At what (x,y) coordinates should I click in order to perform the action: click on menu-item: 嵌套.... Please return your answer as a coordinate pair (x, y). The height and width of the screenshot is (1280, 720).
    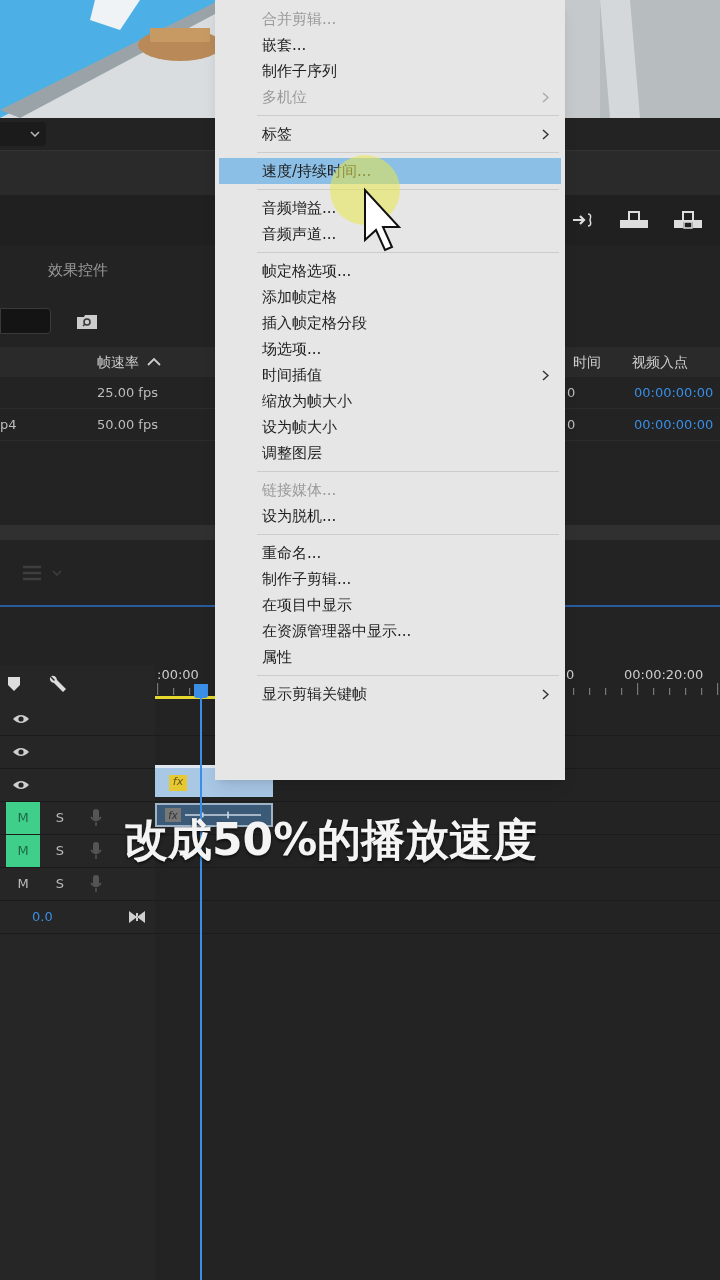
    Looking at the image, I should click on (390, 45).